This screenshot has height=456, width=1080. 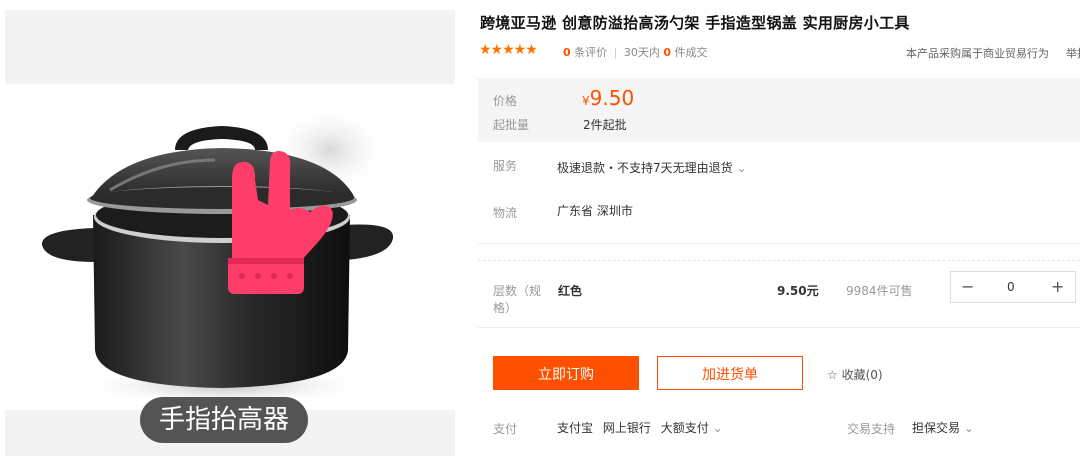 I want to click on add-to-cart-button: 加进货单, so click(x=730, y=373).